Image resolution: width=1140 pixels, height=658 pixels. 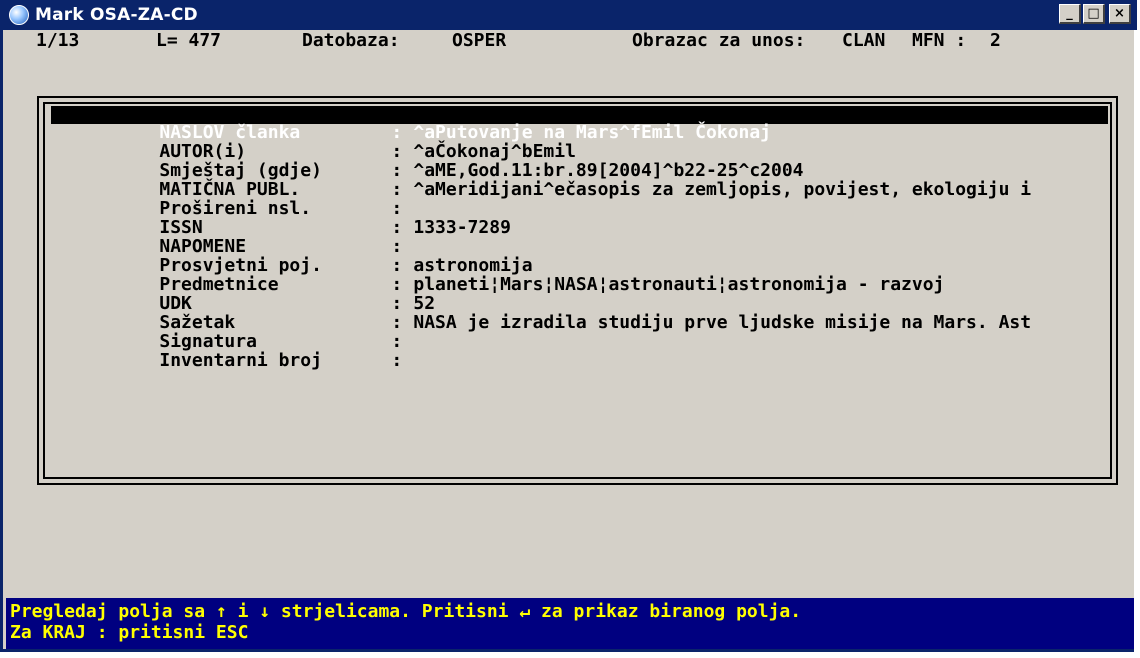 I want to click on window-title: Mark OSA-ZA-CD, so click(x=116, y=15).